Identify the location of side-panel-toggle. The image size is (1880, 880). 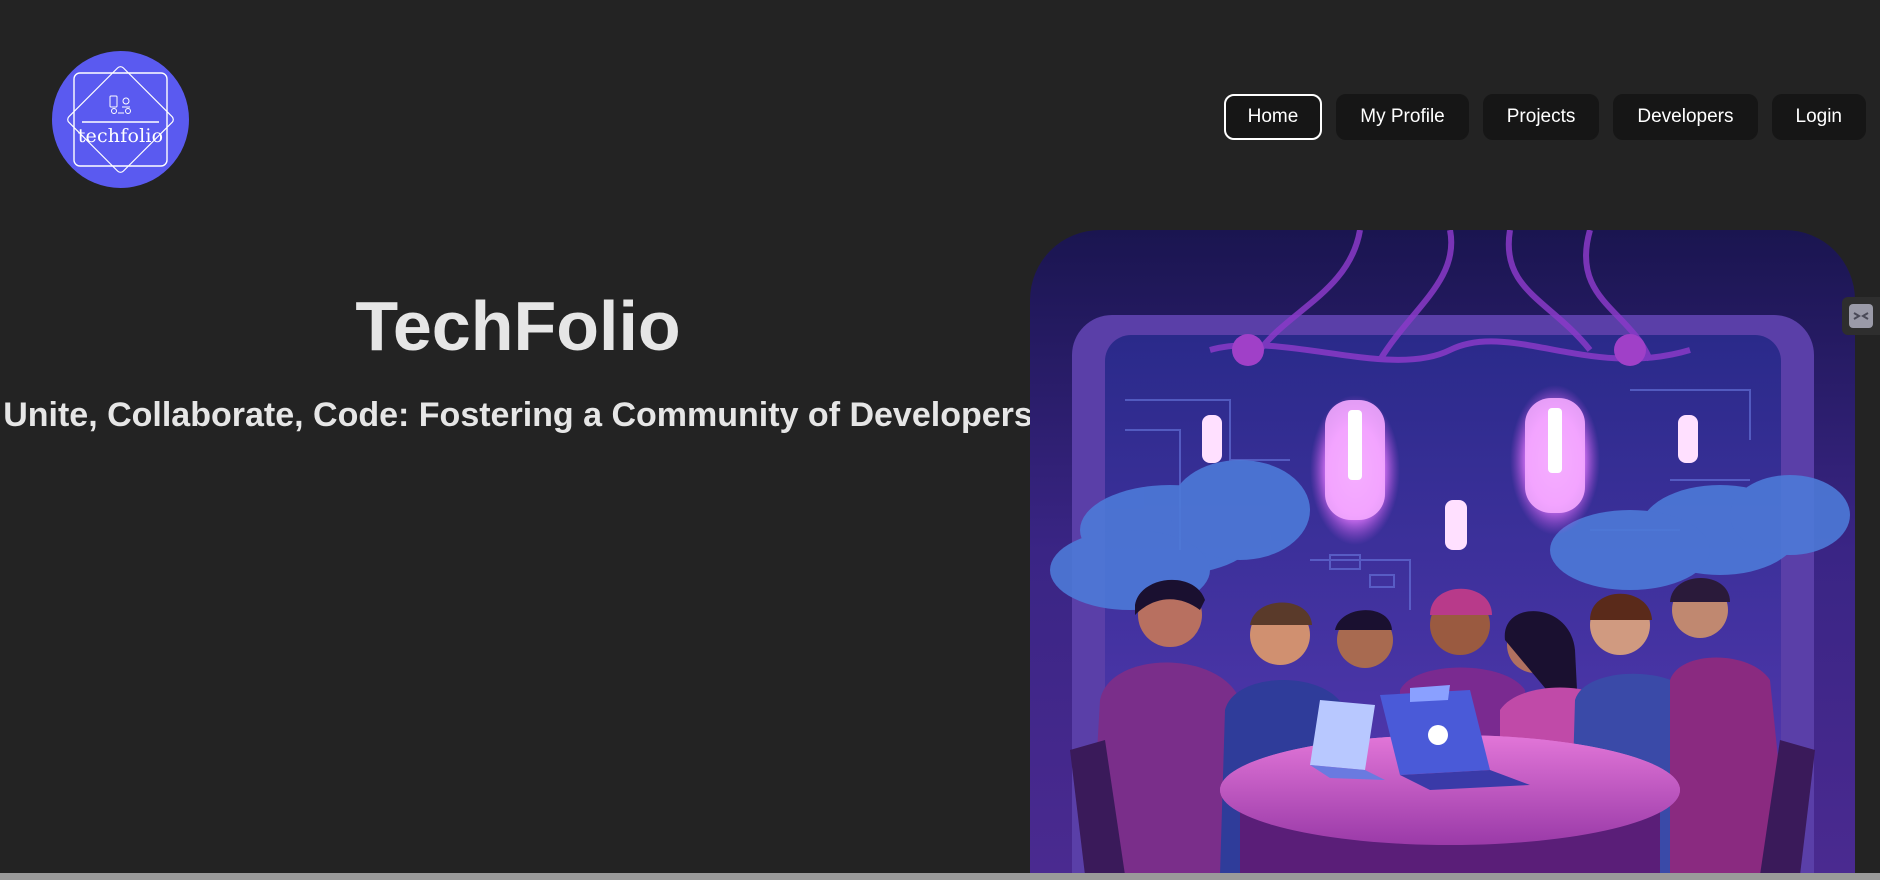
(1861, 316).